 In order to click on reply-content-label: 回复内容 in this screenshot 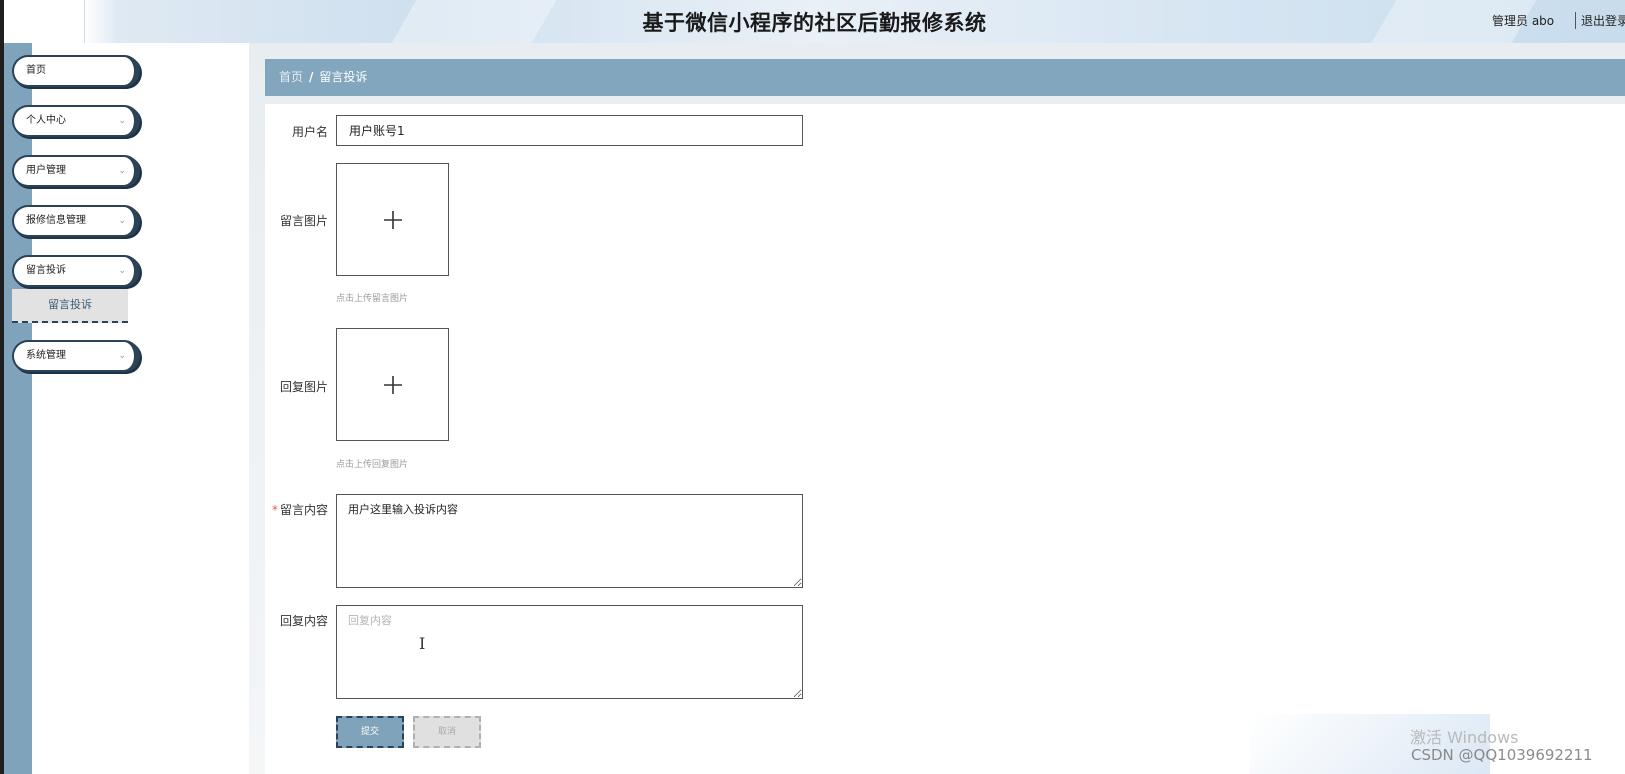, I will do `click(303, 621)`.